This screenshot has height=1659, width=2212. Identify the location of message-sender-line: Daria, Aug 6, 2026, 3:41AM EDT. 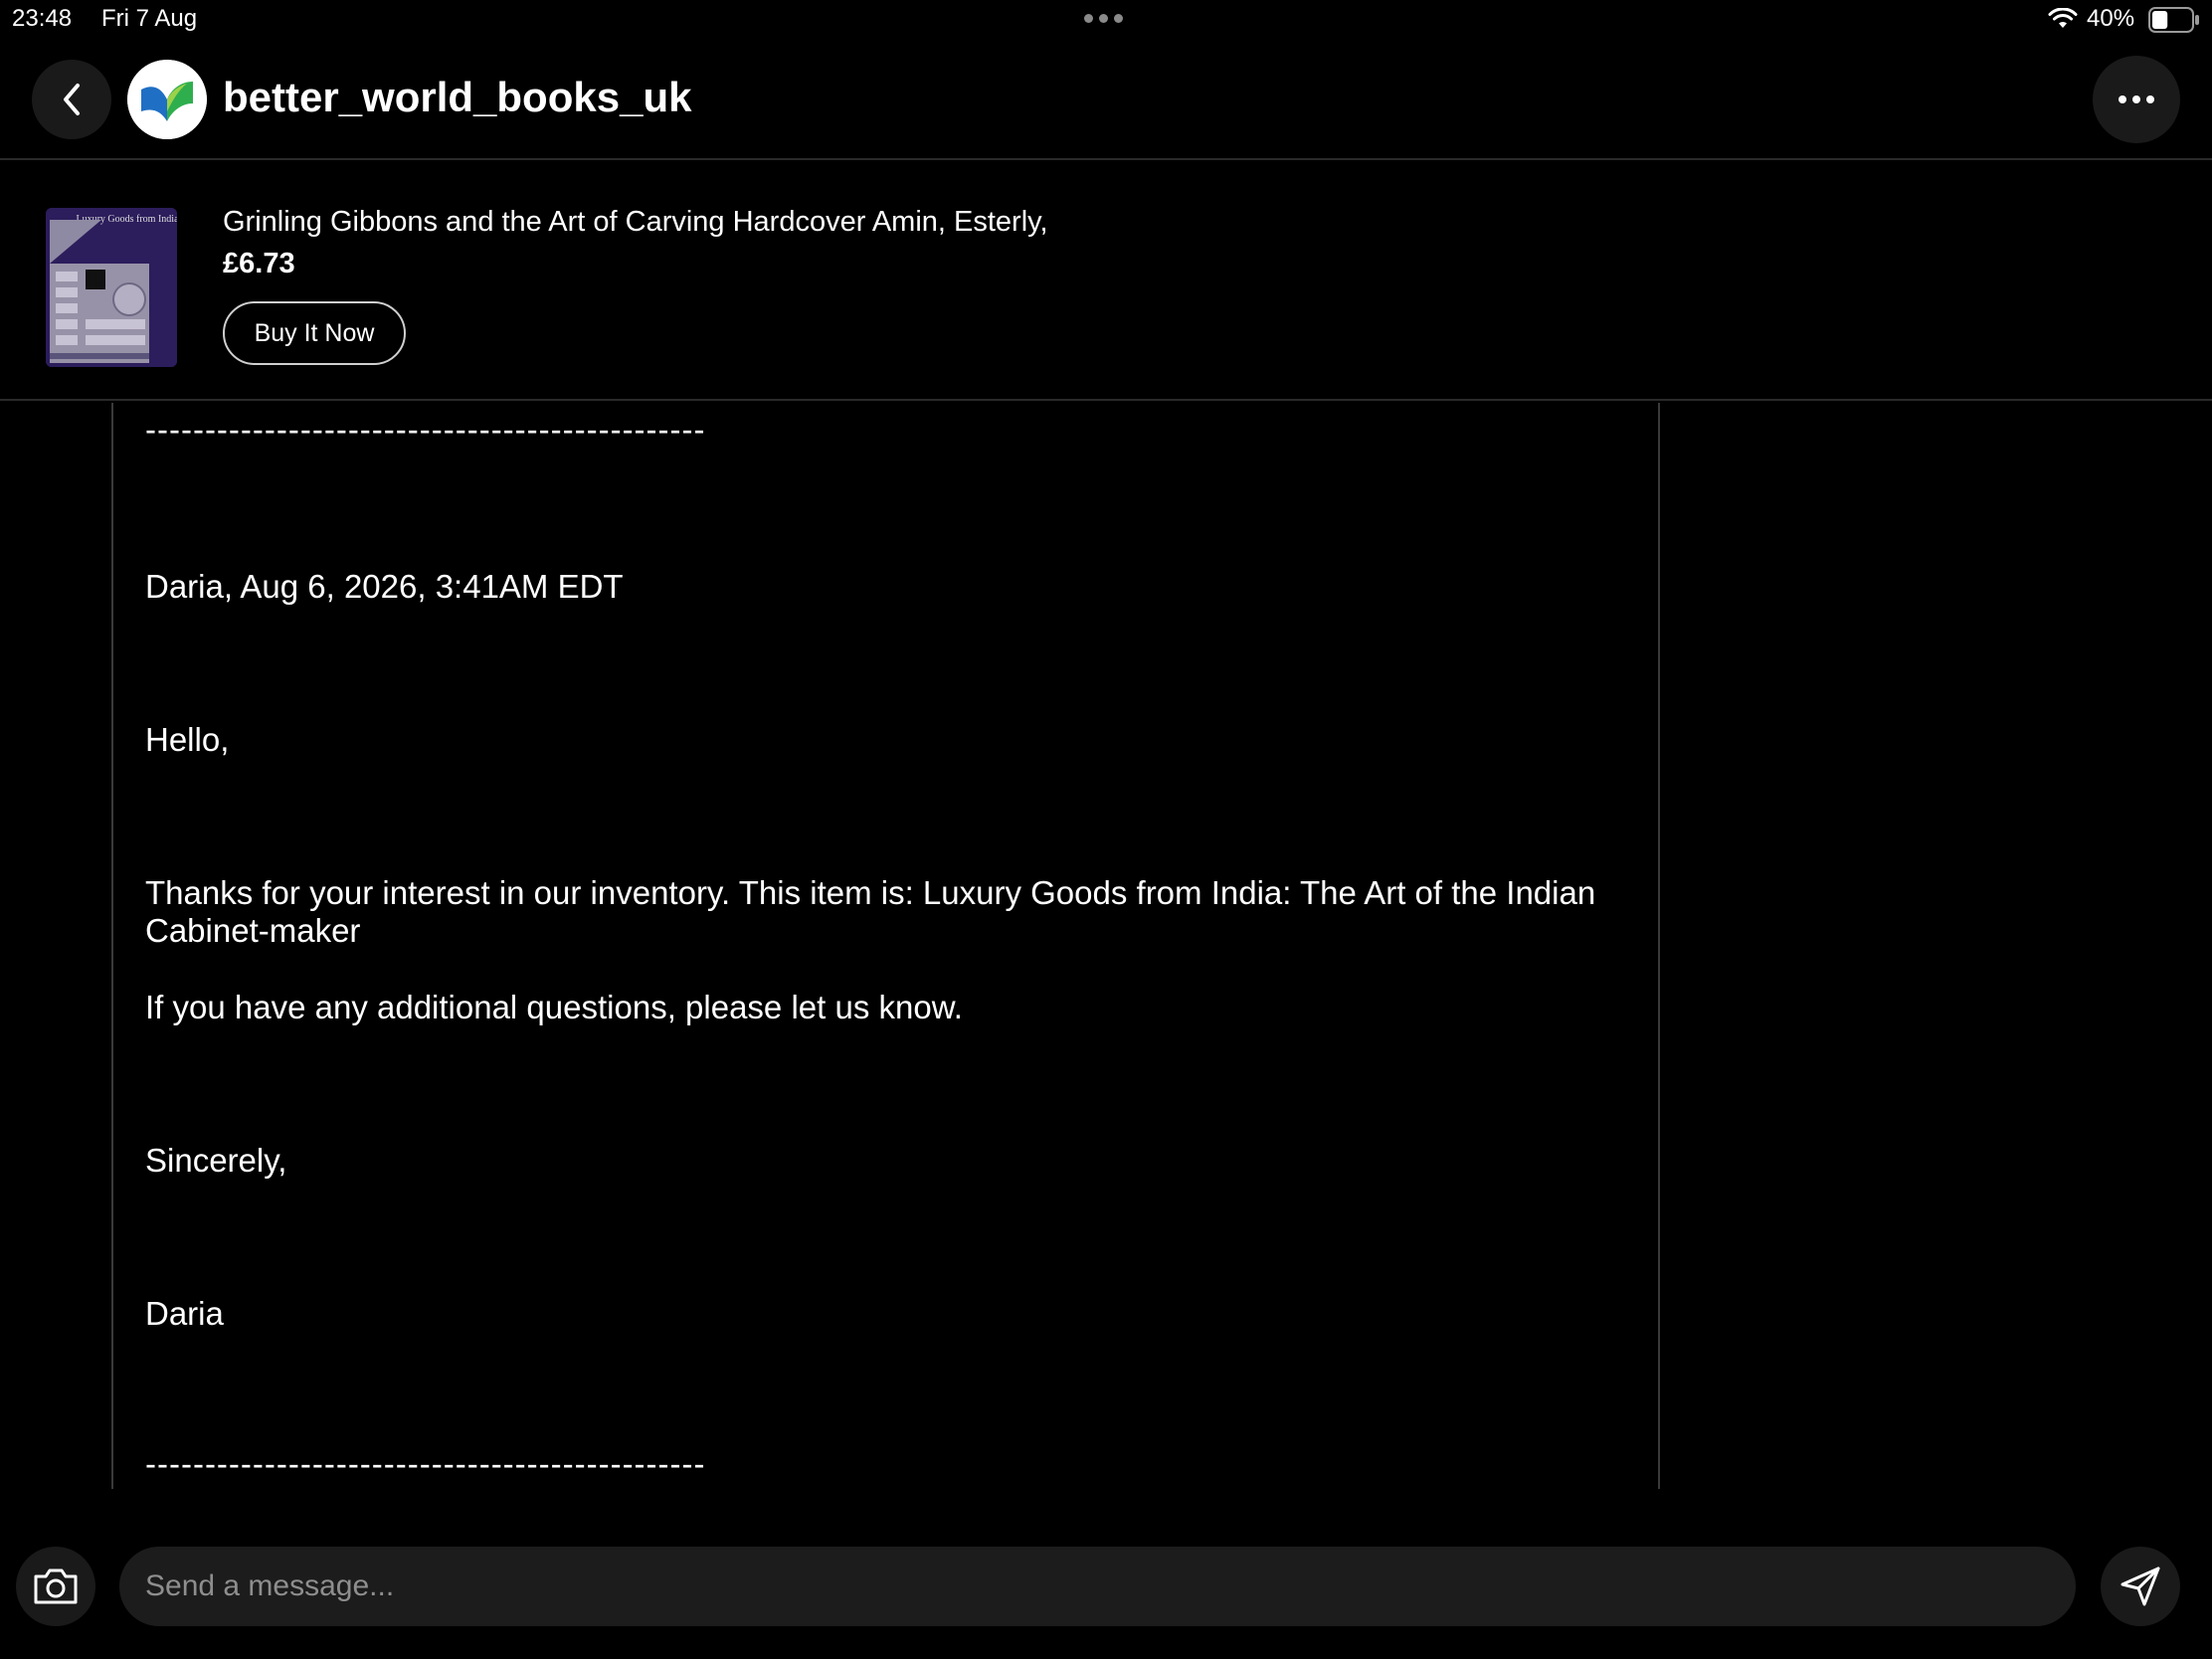
(384, 586).